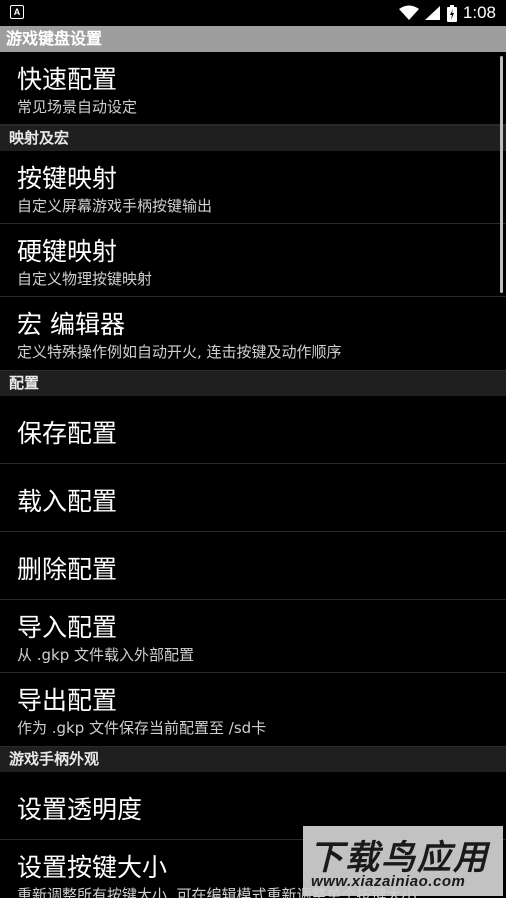 The width and height of the screenshot is (506, 898). Describe the element at coordinates (17, 12) in the screenshot. I see `app-notification-icon: A` at that location.